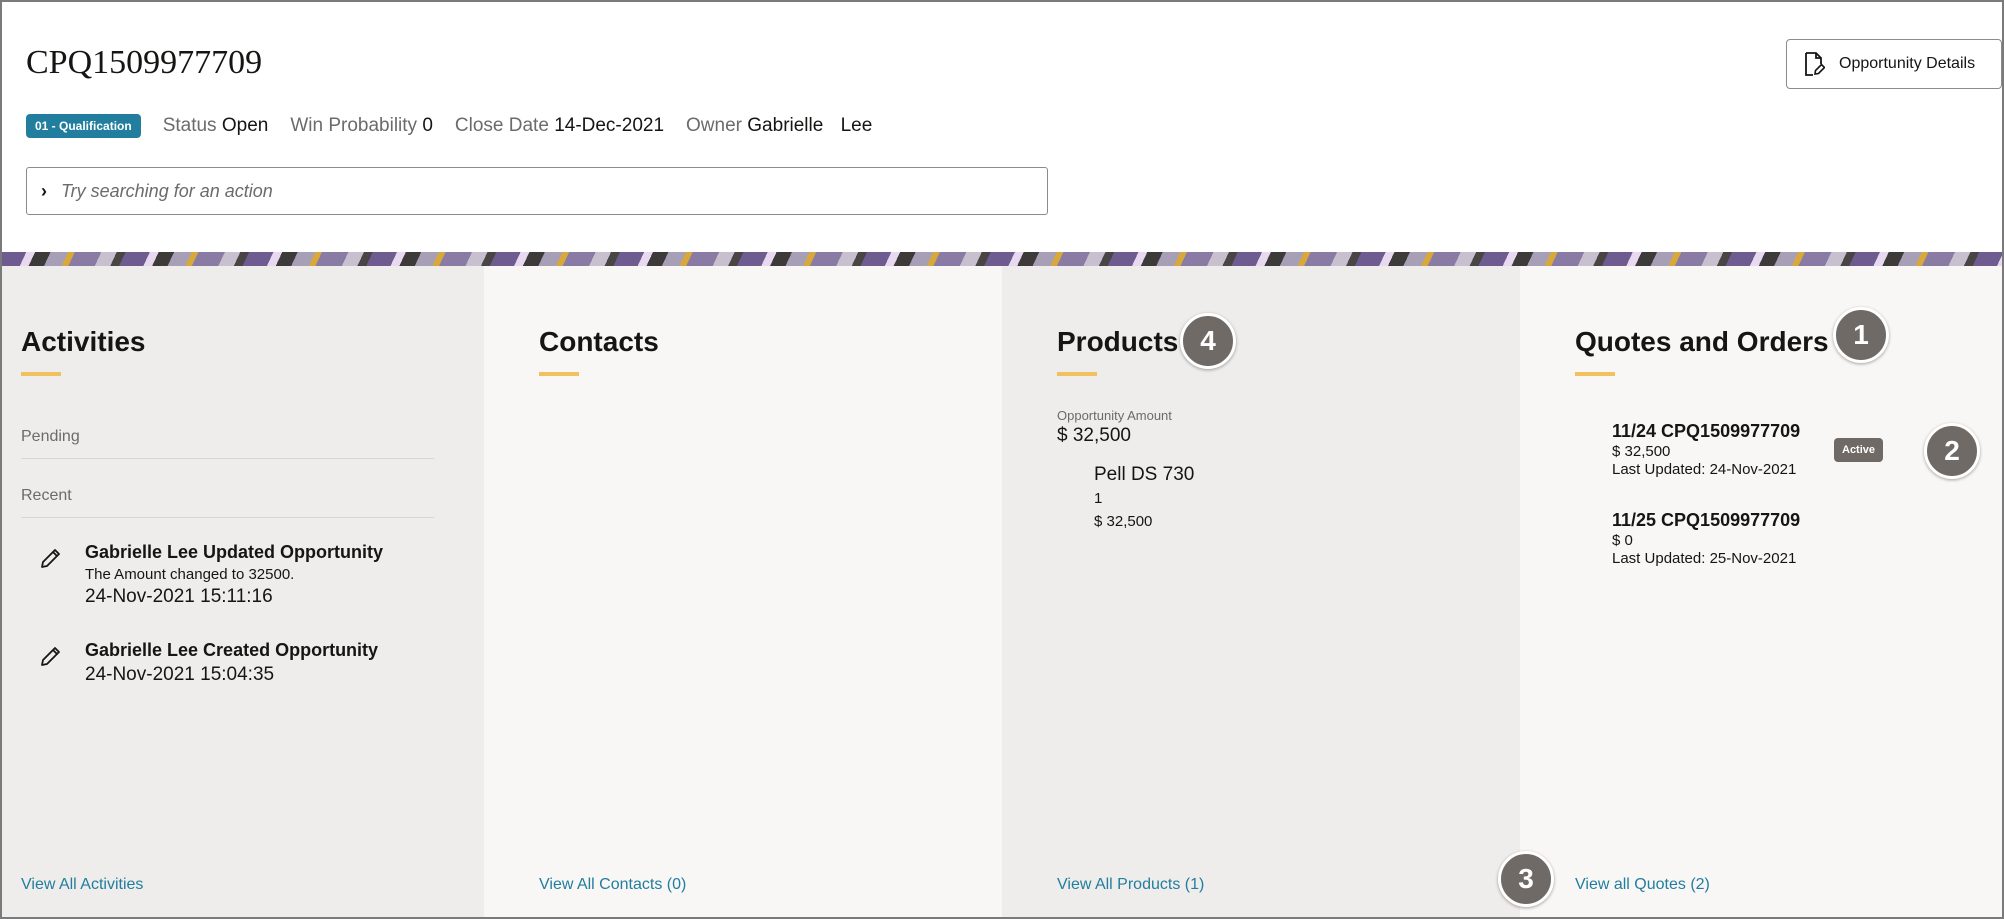 The height and width of the screenshot is (919, 2004). What do you see at coordinates (1704, 469) in the screenshot?
I see `quote-last-updated: Last Updated: 24-Nov-2021` at bounding box center [1704, 469].